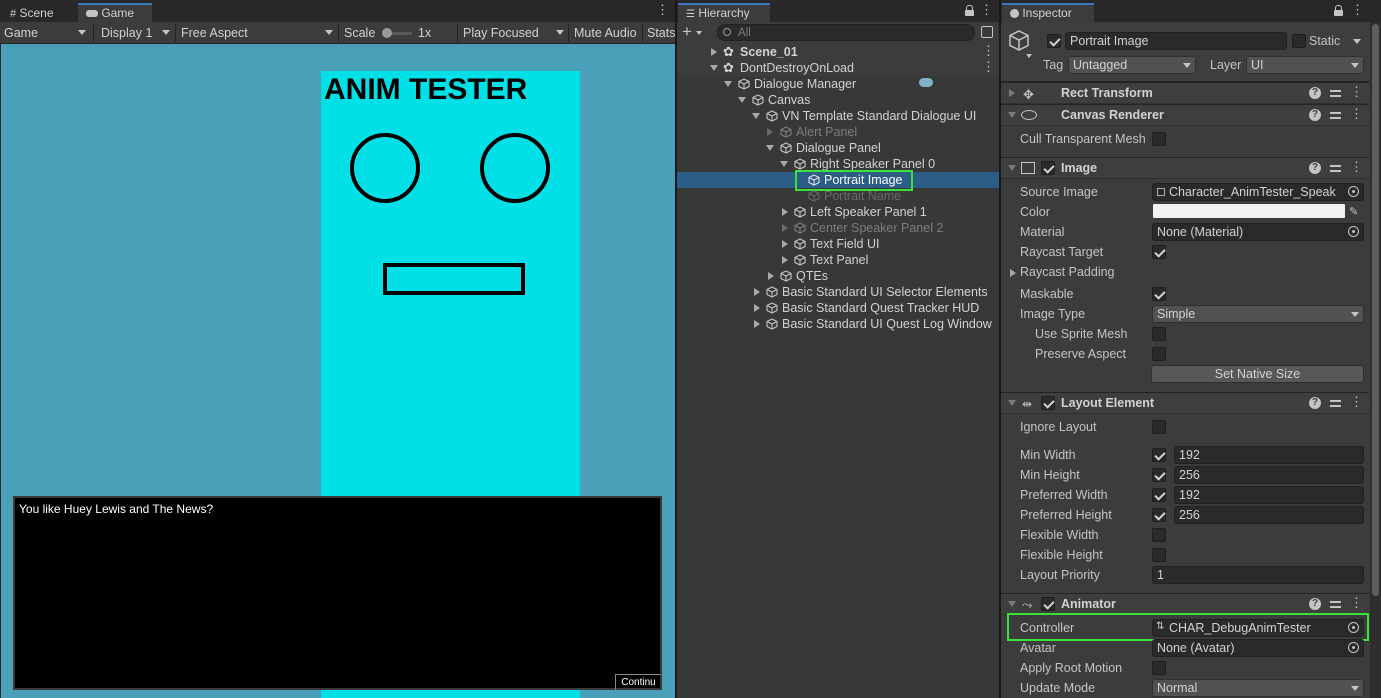  I want to click on image-type-dropdown: Simple, so click(1258, 314).